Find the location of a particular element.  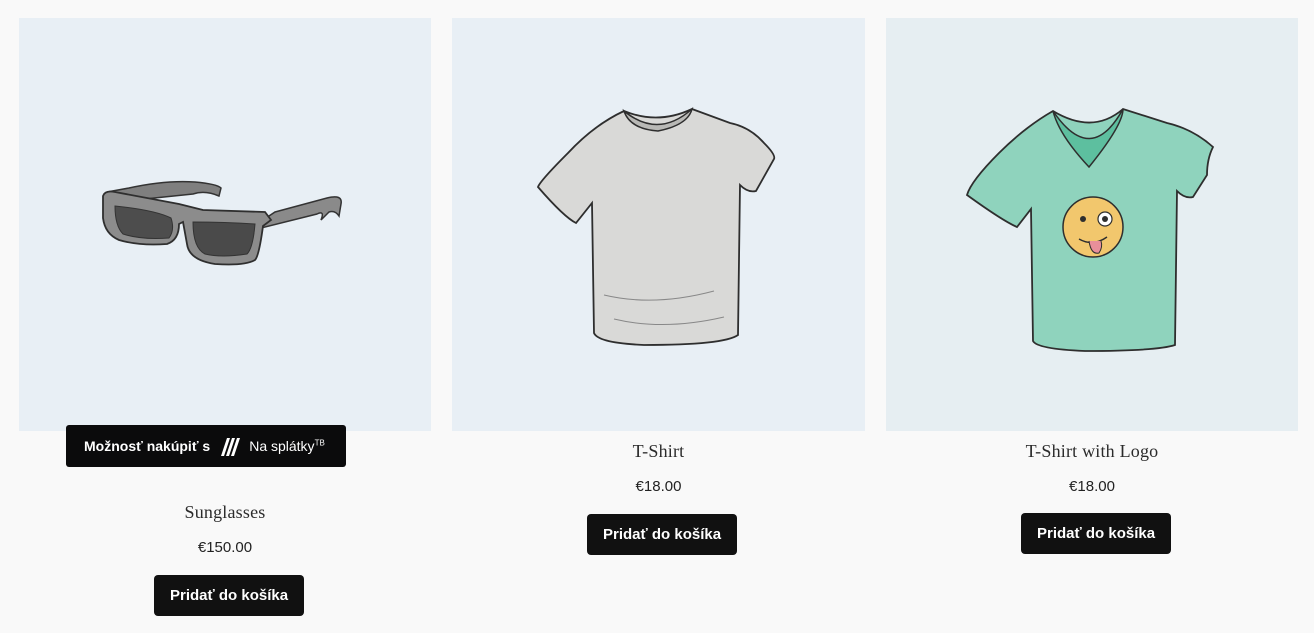

tshirt-icon is located at coordinates (655, 226).